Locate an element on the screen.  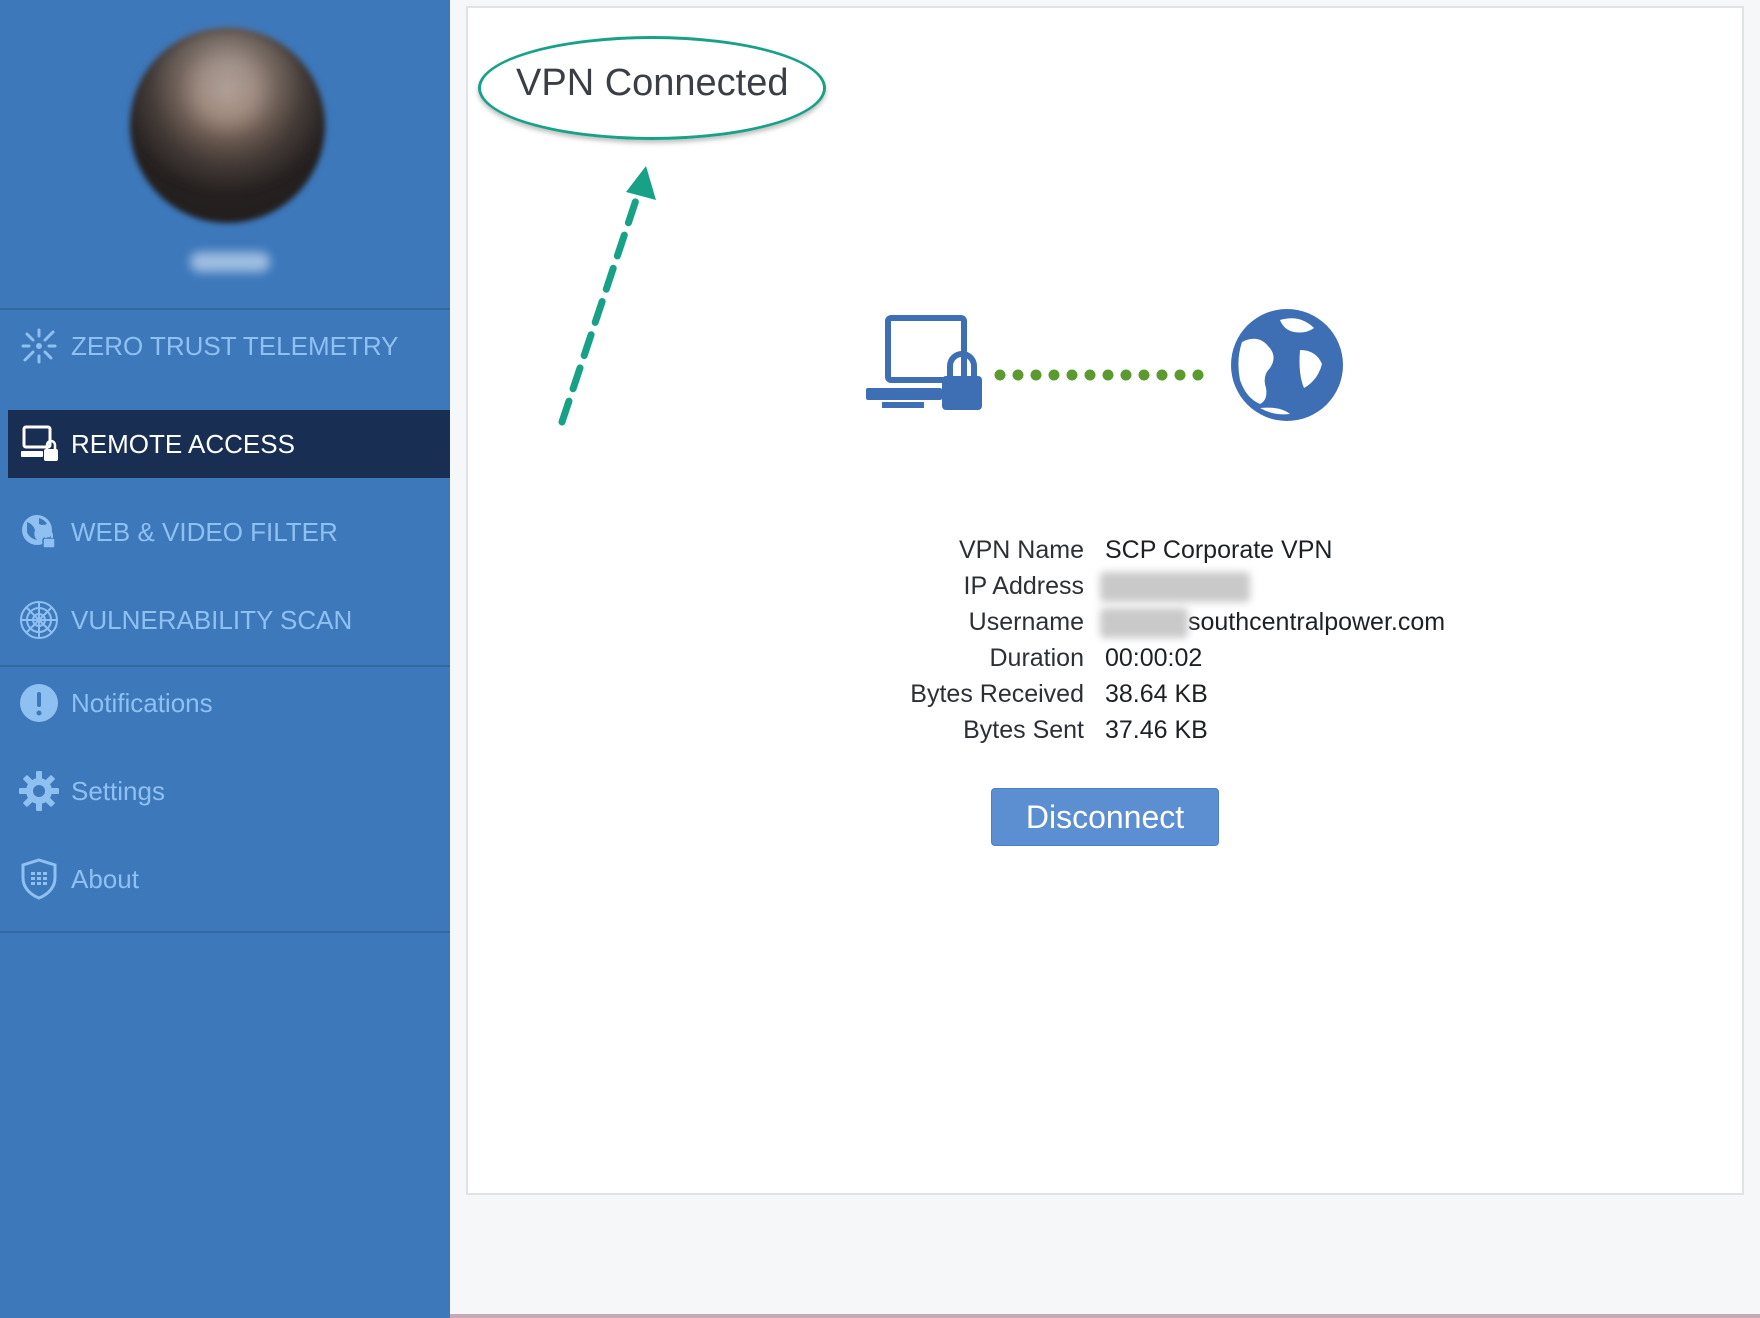
window-bottom-edge is located at coordinates (1105, 1316).